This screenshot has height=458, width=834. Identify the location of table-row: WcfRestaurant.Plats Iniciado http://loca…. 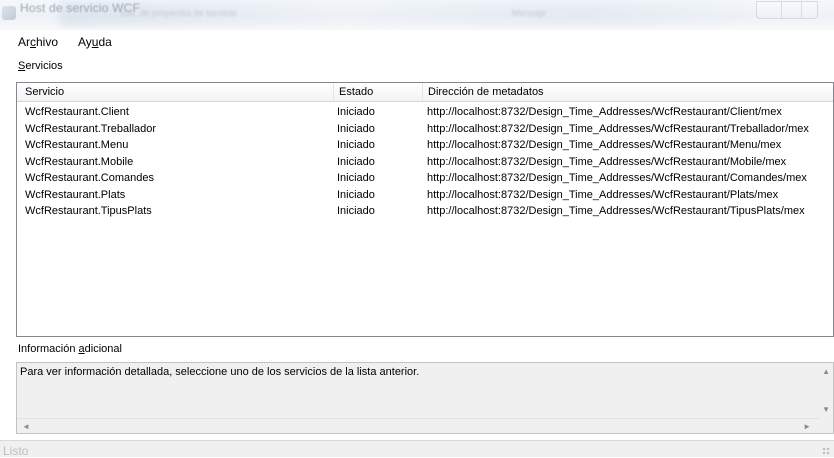
(425, 196).